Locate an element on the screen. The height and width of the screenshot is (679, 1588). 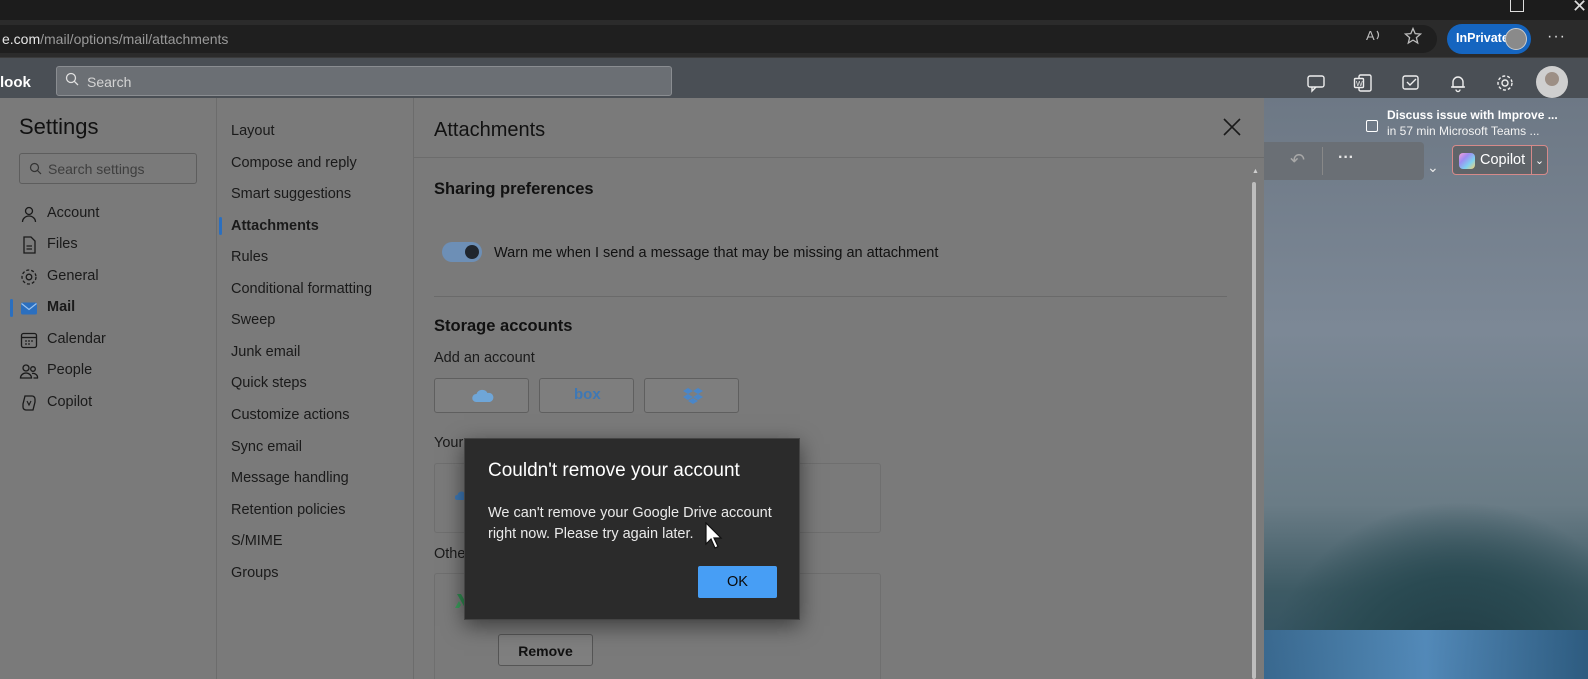
ribbon-more-button: ··· is located at coordinates (1346, 158).